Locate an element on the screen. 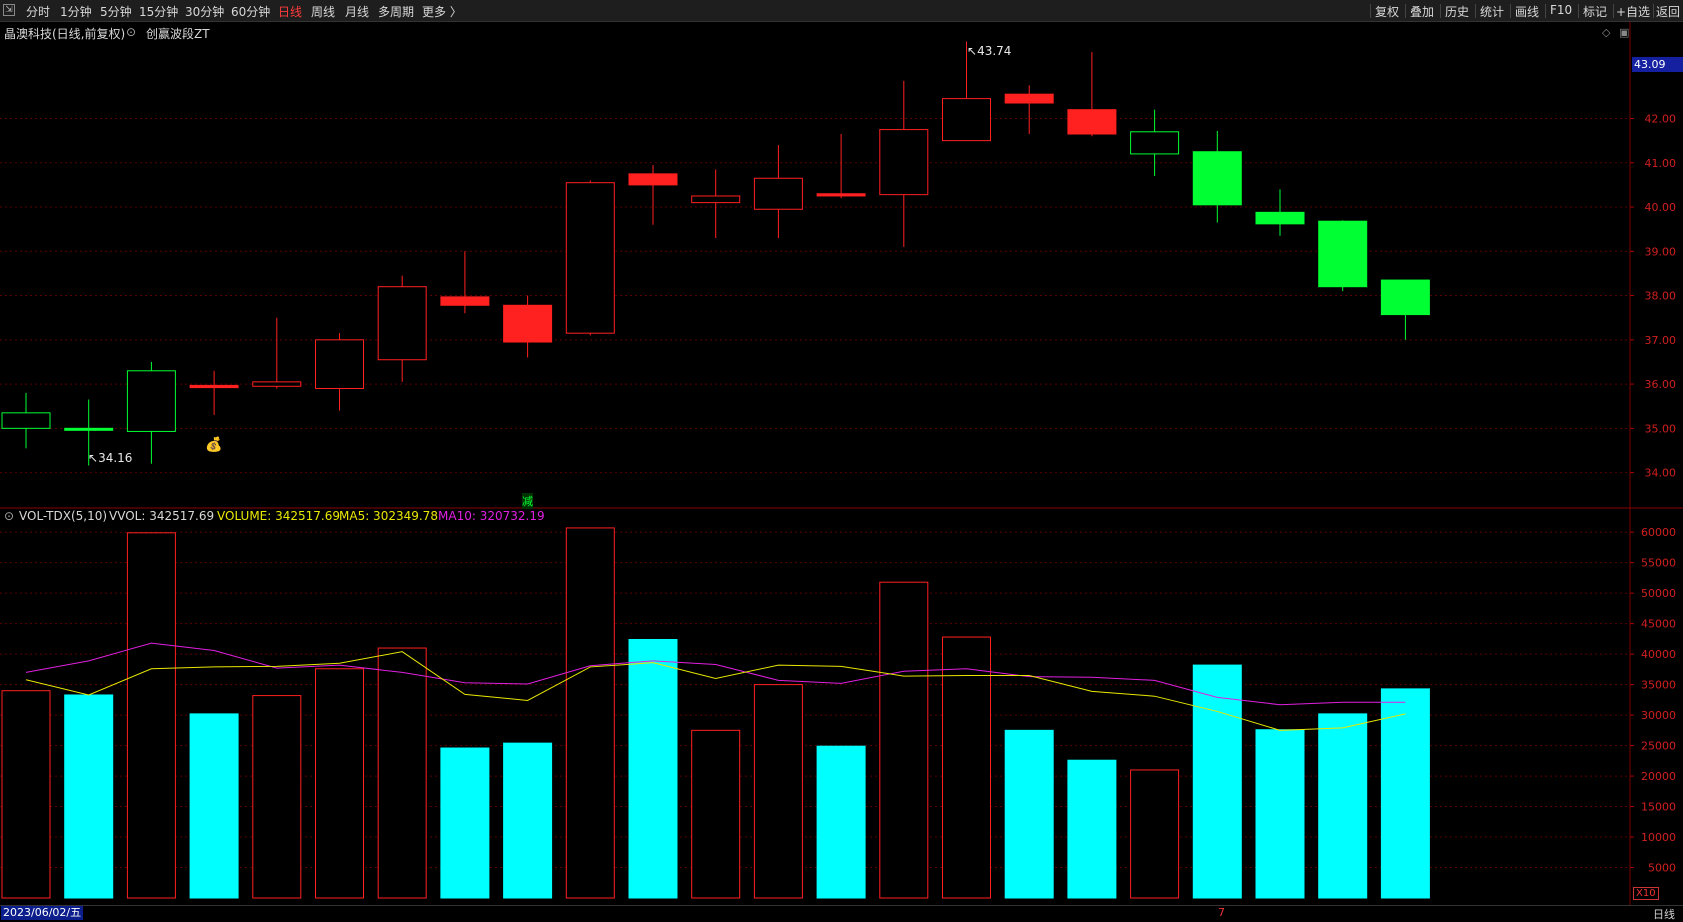 This screenshot has height=922, width=1683. volume-multiplier: X10 is located at coordinates (1646, 893).